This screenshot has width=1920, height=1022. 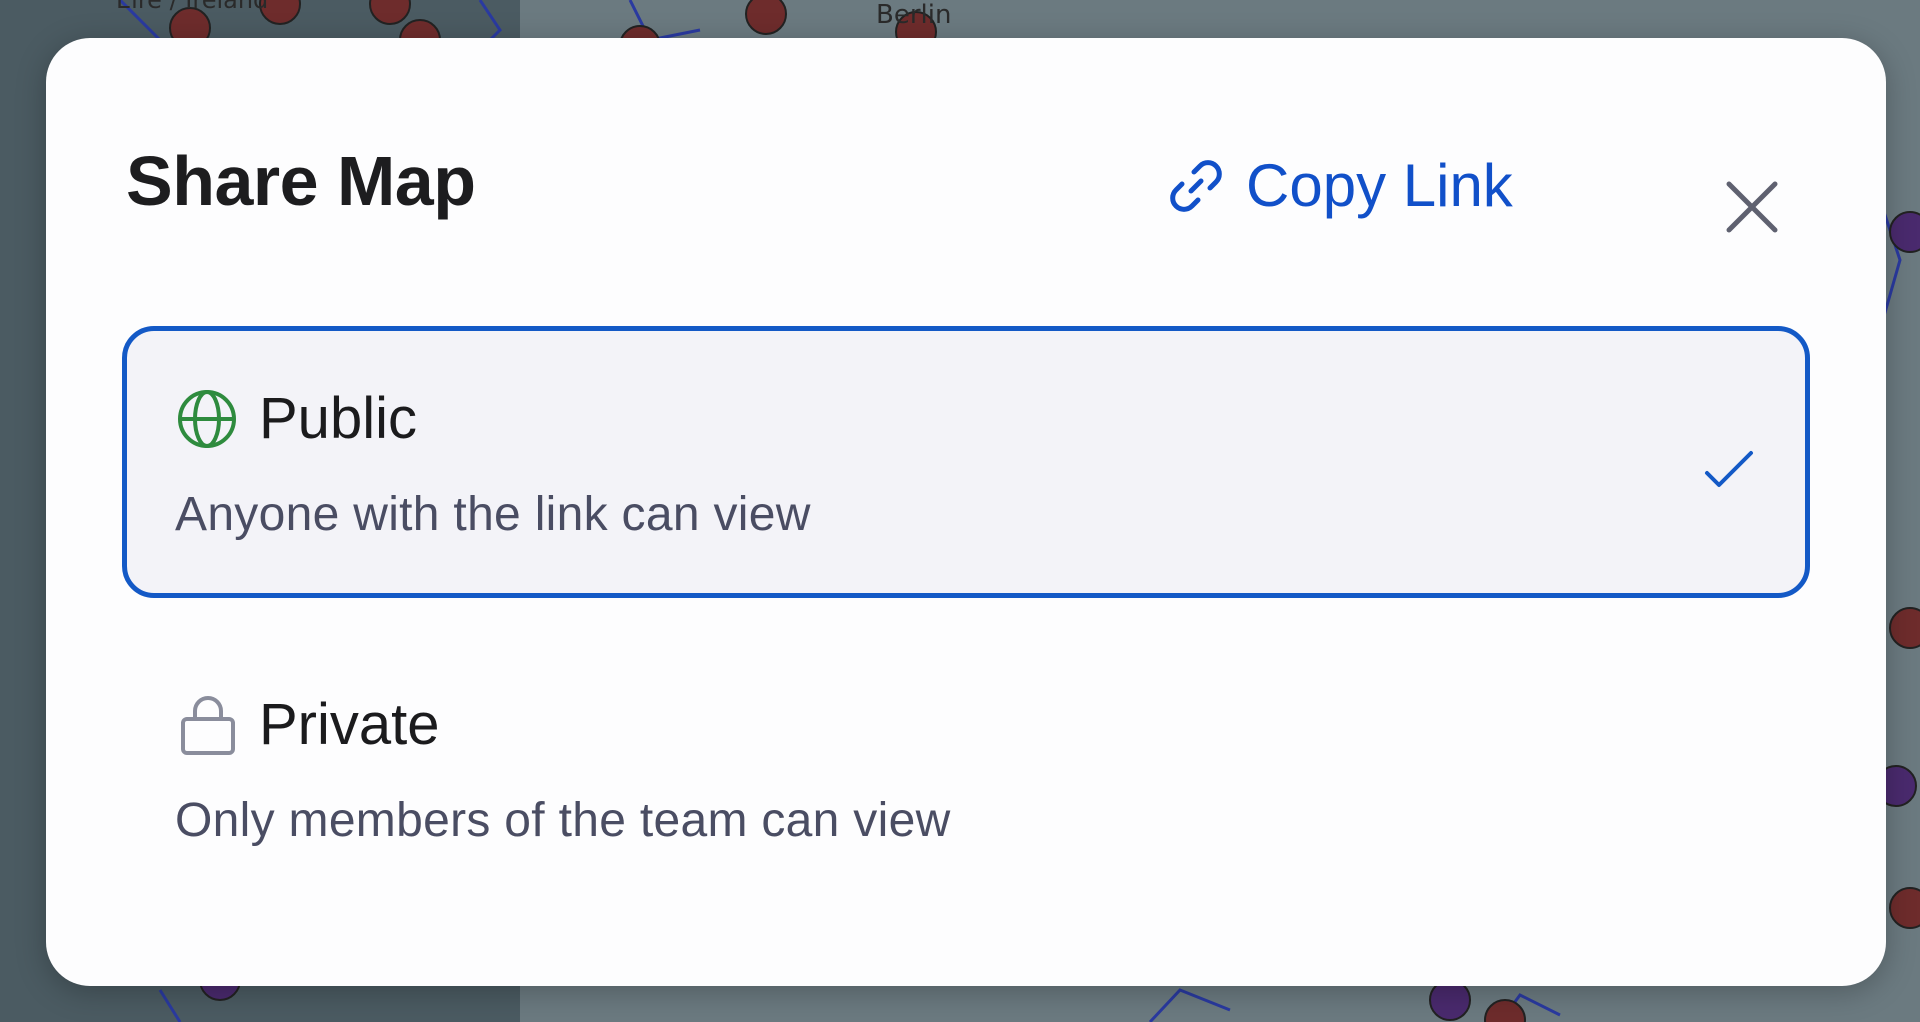 What do you see at coordinates (207, 419) in the screenshot?
I see `globe-icon` at bounding box center [207, 419].